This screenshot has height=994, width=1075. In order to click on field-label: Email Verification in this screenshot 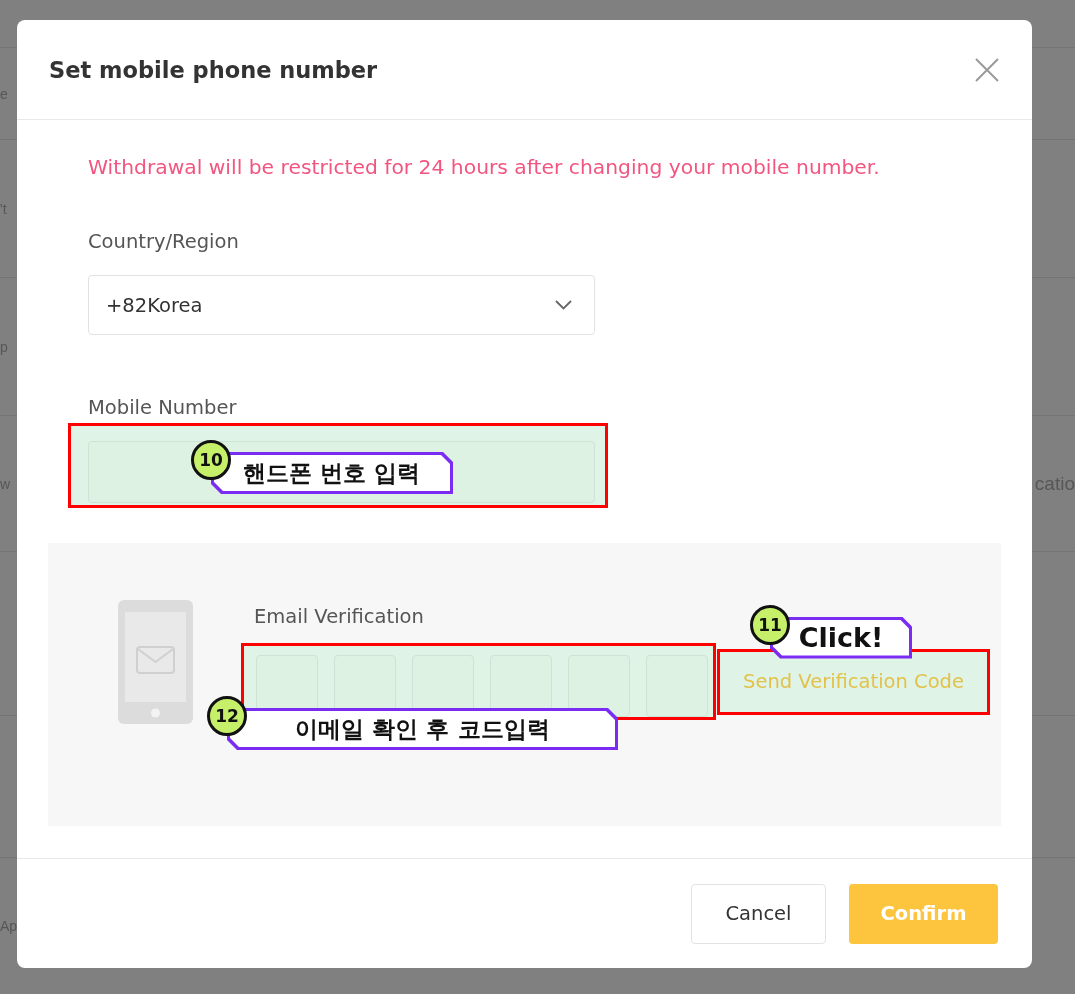, I will do `click(339, 617)`.